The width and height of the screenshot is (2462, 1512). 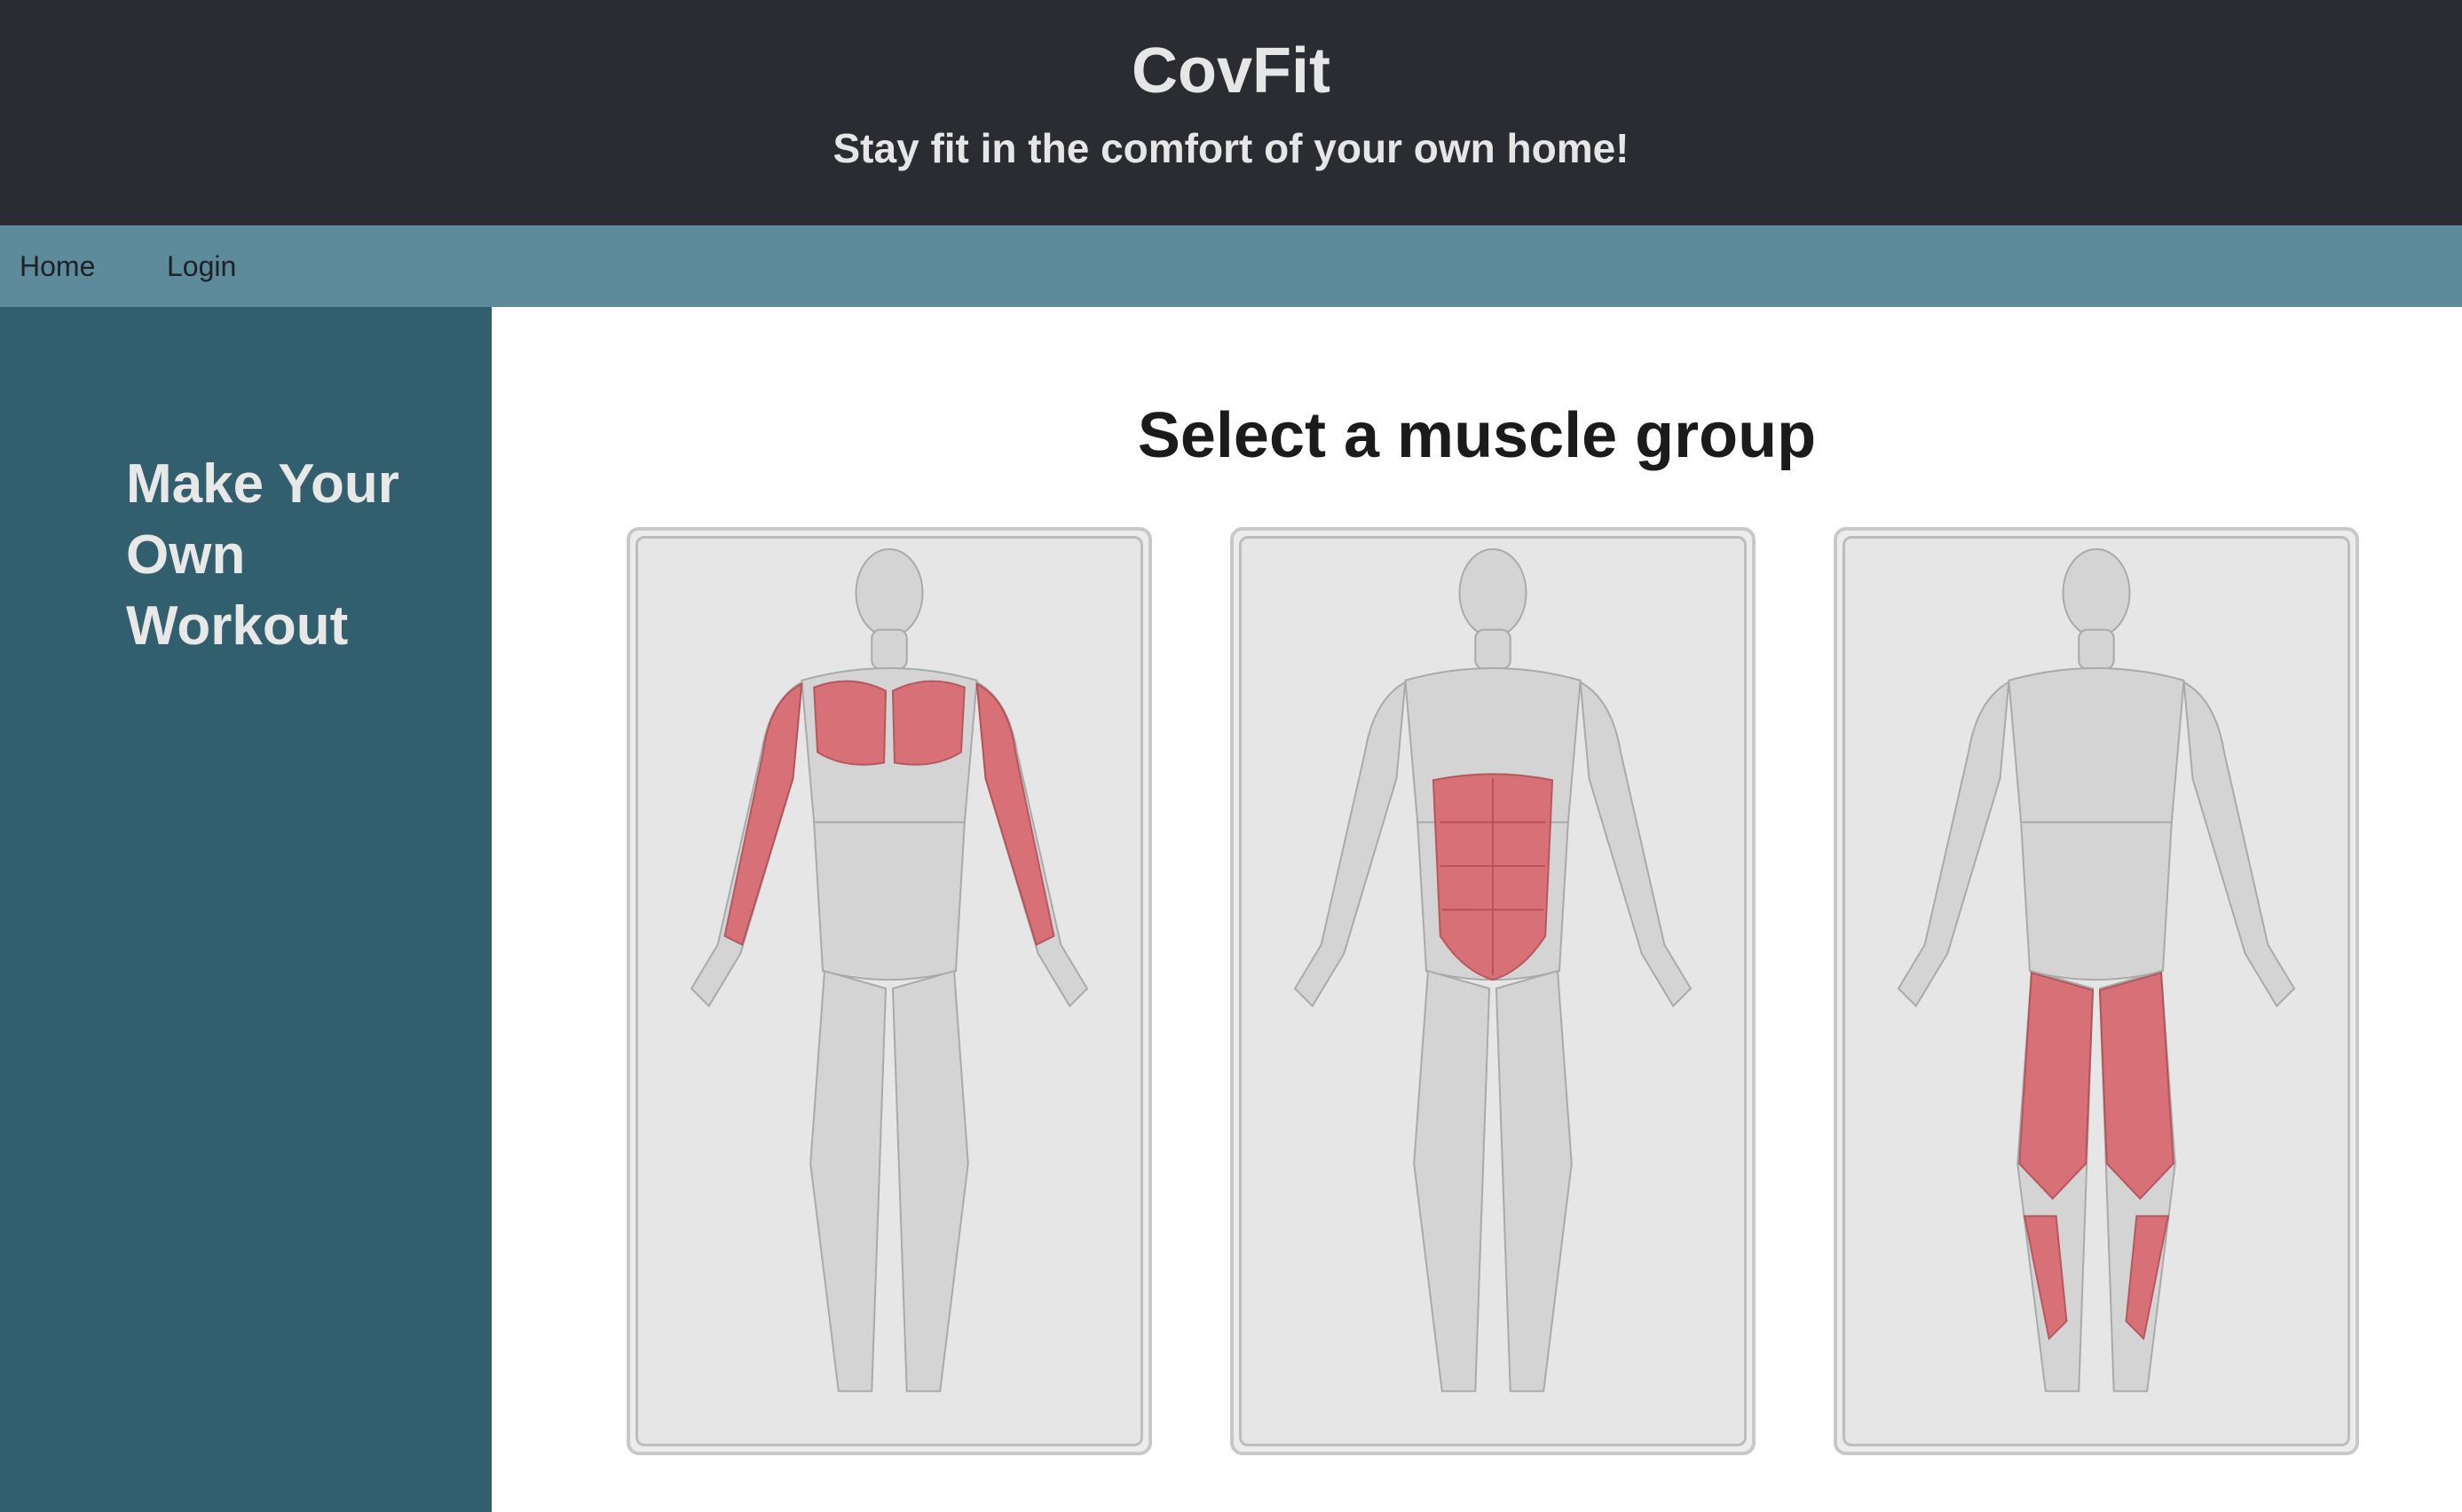 What do you see at coordinates (57, 266) in the screenshot?
I see `nav-home-link: Home` at bounding box center [57, 266].